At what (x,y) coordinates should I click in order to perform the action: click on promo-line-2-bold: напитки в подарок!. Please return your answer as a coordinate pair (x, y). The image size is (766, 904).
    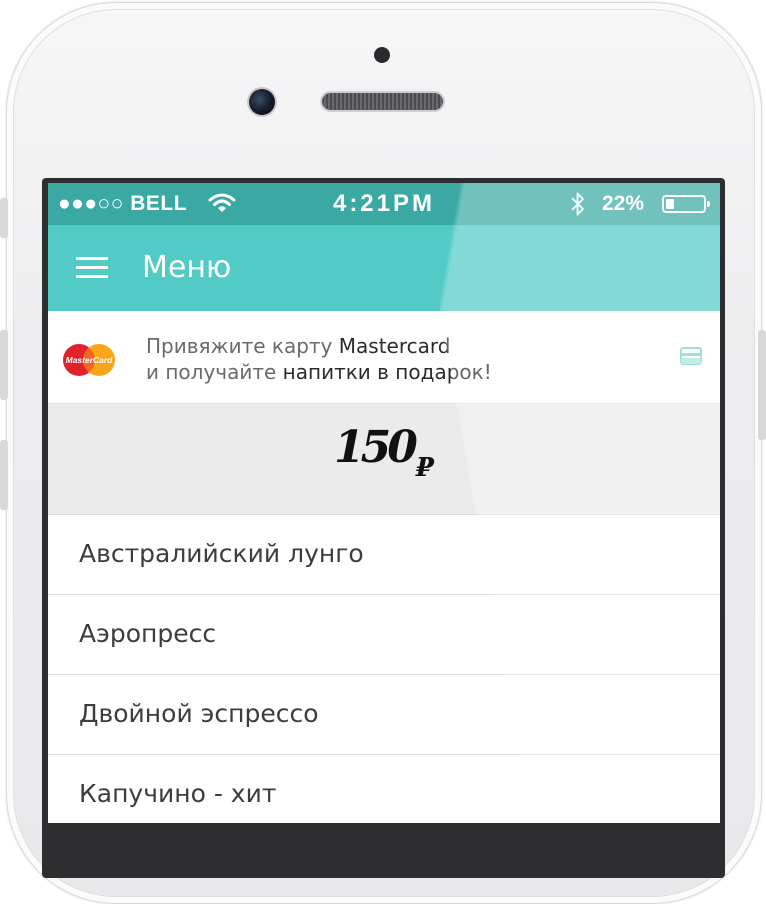
    Looking at the image, I should click on (387, 372).